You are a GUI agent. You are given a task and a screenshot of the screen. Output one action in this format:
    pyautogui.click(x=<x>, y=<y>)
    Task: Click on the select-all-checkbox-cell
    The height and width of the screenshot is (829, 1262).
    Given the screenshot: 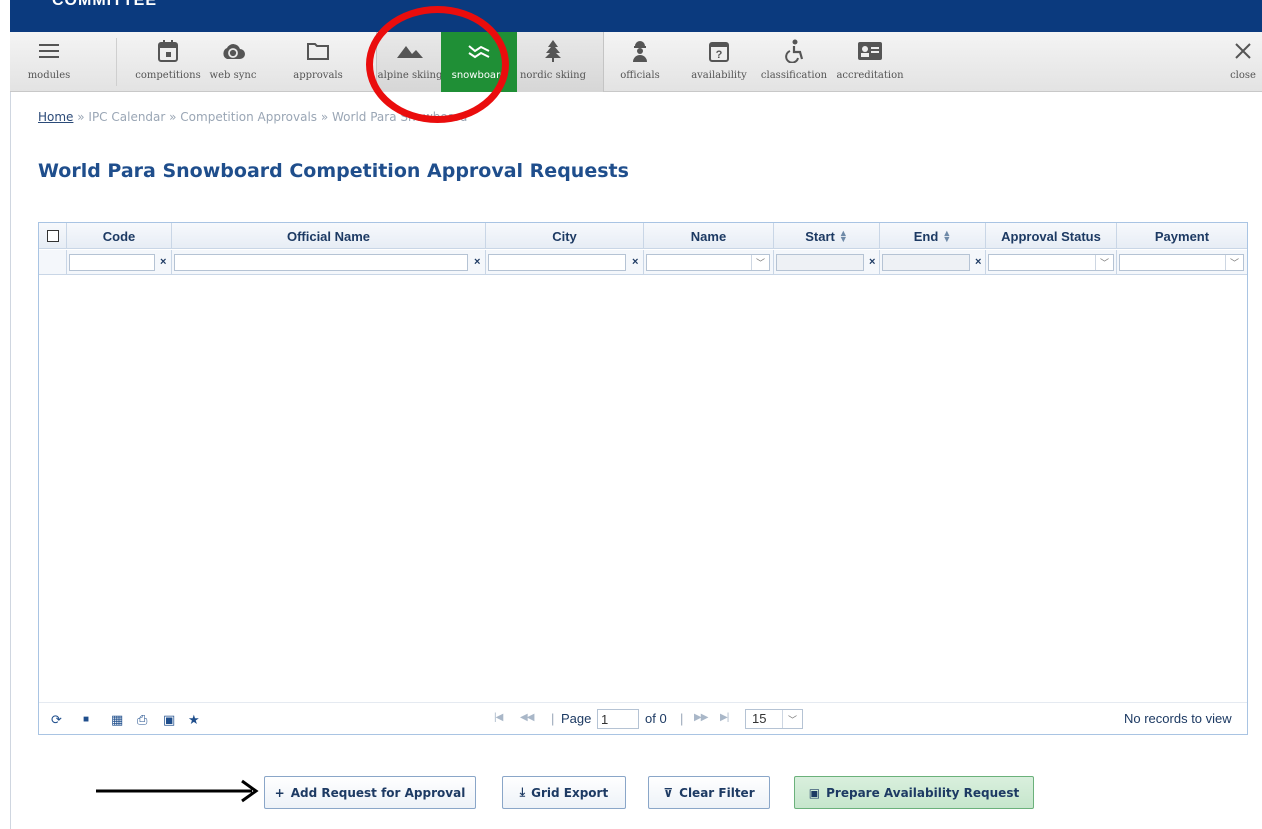 What is the action you would take?
    pyautogui.click(x=53, y=236)
    